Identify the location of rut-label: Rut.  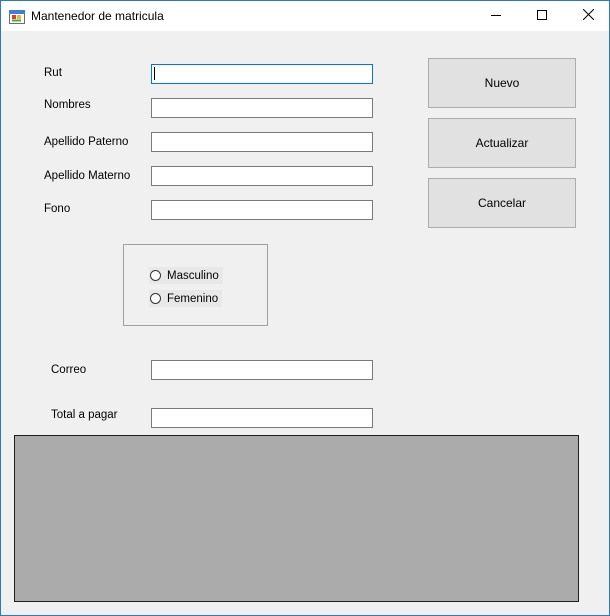
(53, 73).